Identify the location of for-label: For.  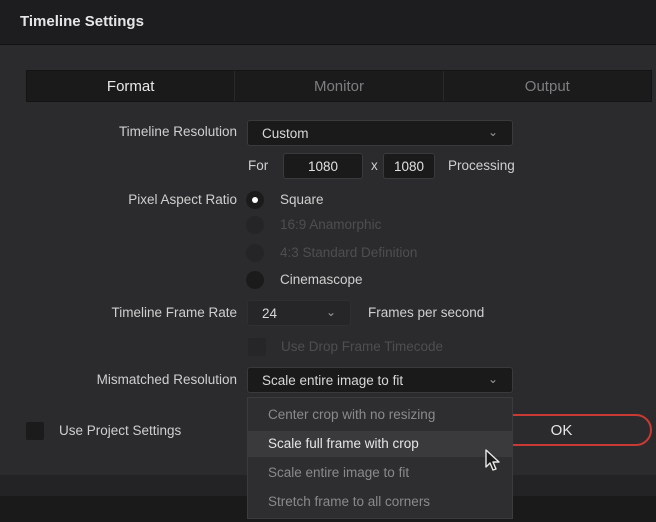
(258, 165).